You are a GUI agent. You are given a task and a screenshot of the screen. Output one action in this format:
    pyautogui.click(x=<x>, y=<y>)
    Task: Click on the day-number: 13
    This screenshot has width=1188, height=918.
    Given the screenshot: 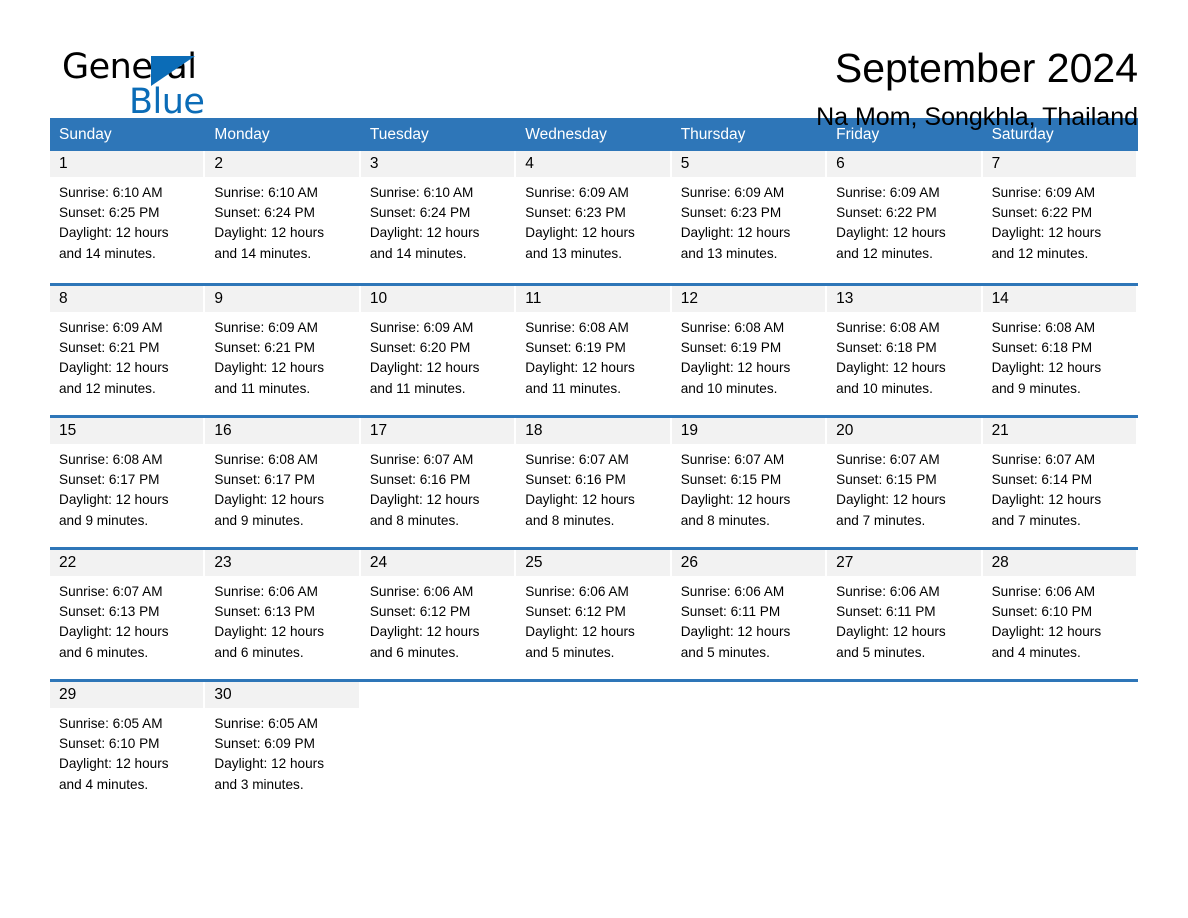 What is the action you would take?
    pyautogui.click(x=904, y=299)
    